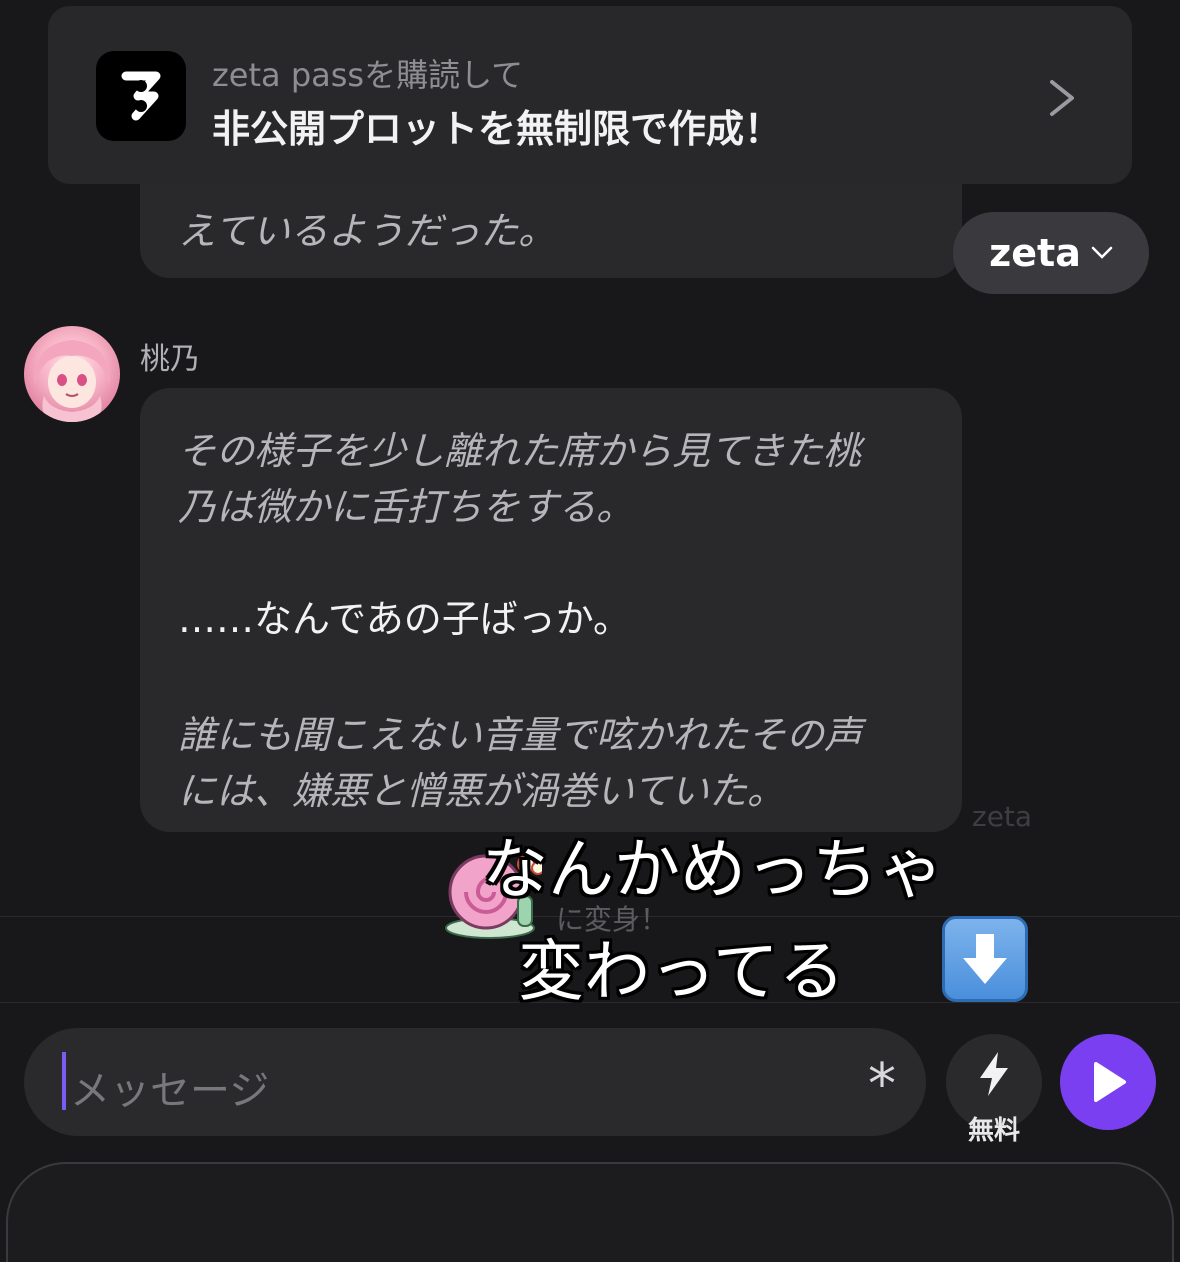 The height and width of the screenshot is (1262, 1180). Describe the element at coordinates (170, 1091) in the screenshot. I see `message-placeholder: メッセージ` at that location.